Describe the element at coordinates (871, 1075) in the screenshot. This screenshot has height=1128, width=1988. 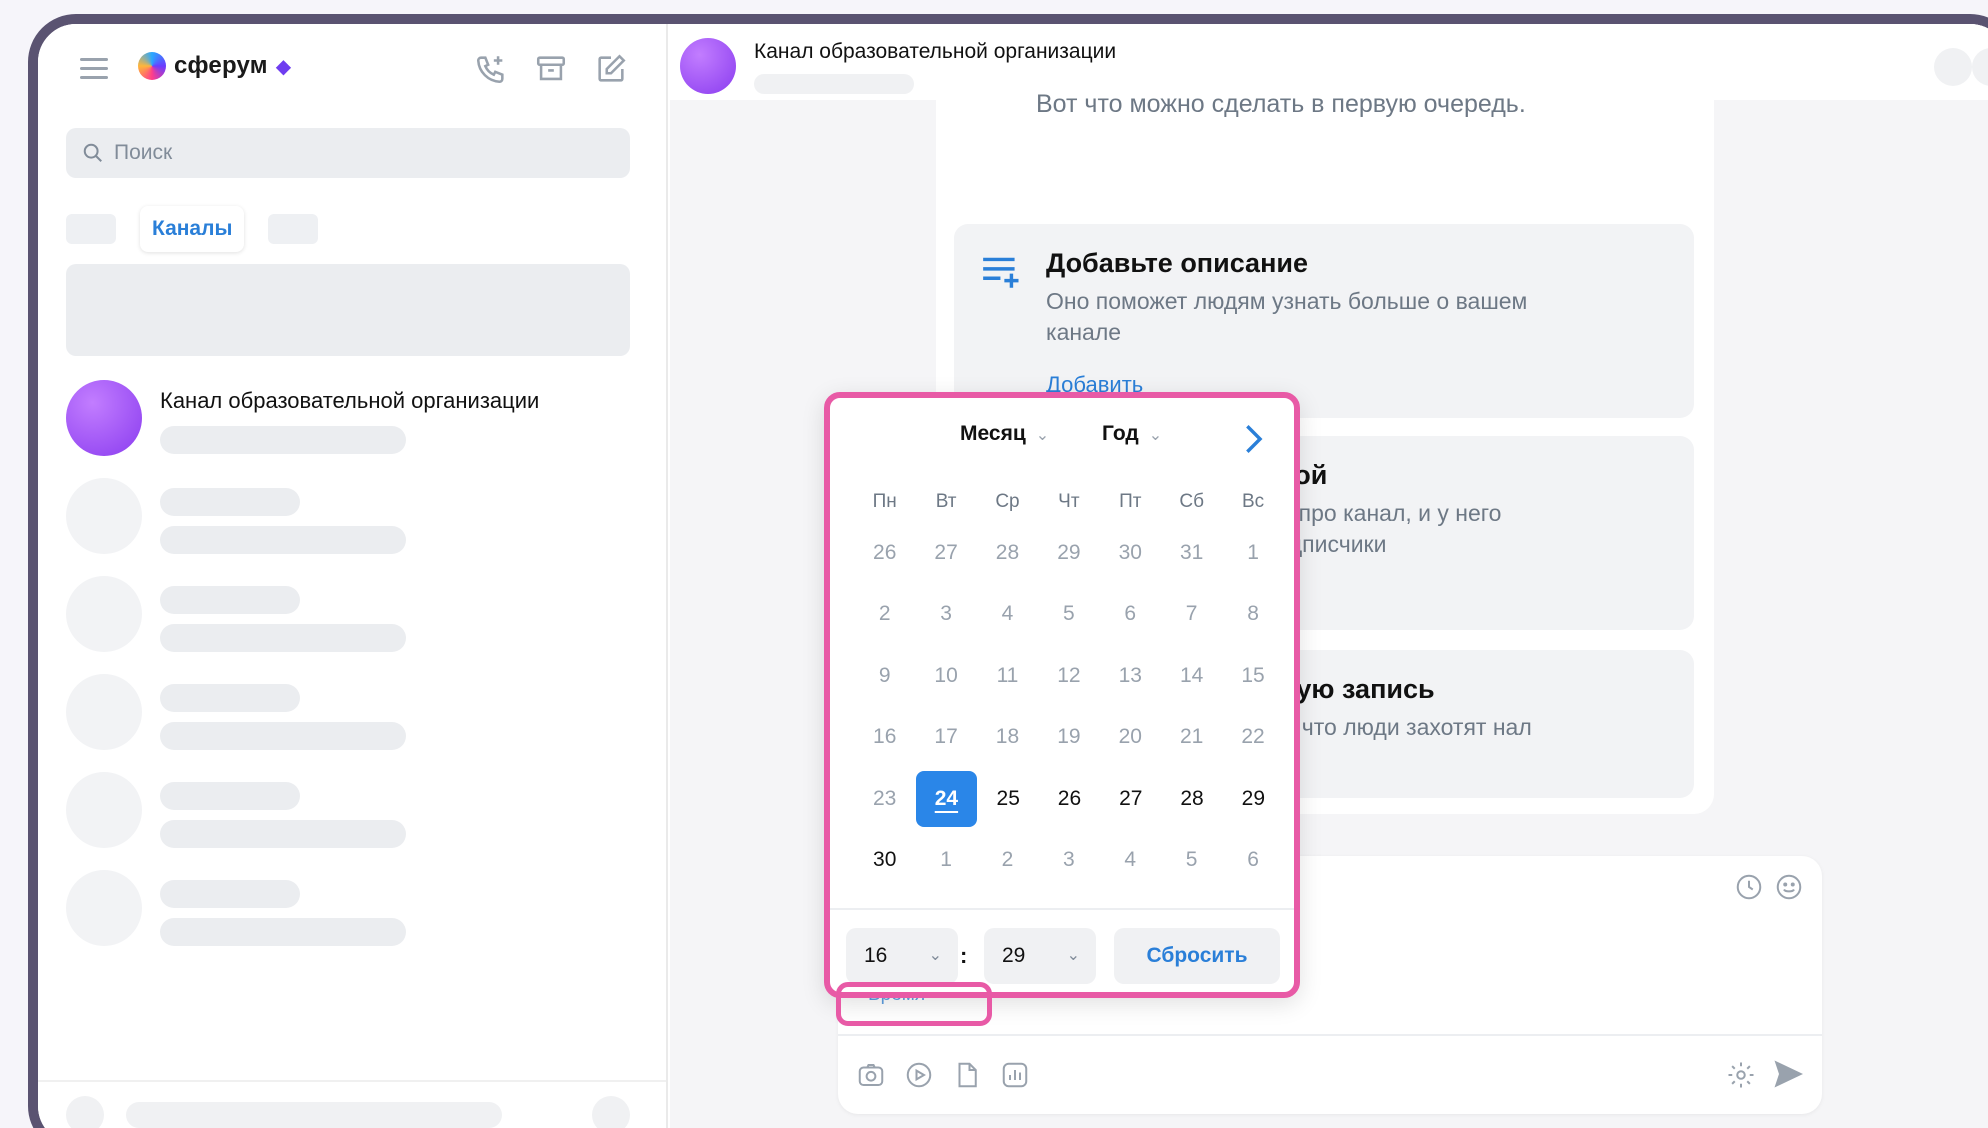
I see `camera-icon` at that location.